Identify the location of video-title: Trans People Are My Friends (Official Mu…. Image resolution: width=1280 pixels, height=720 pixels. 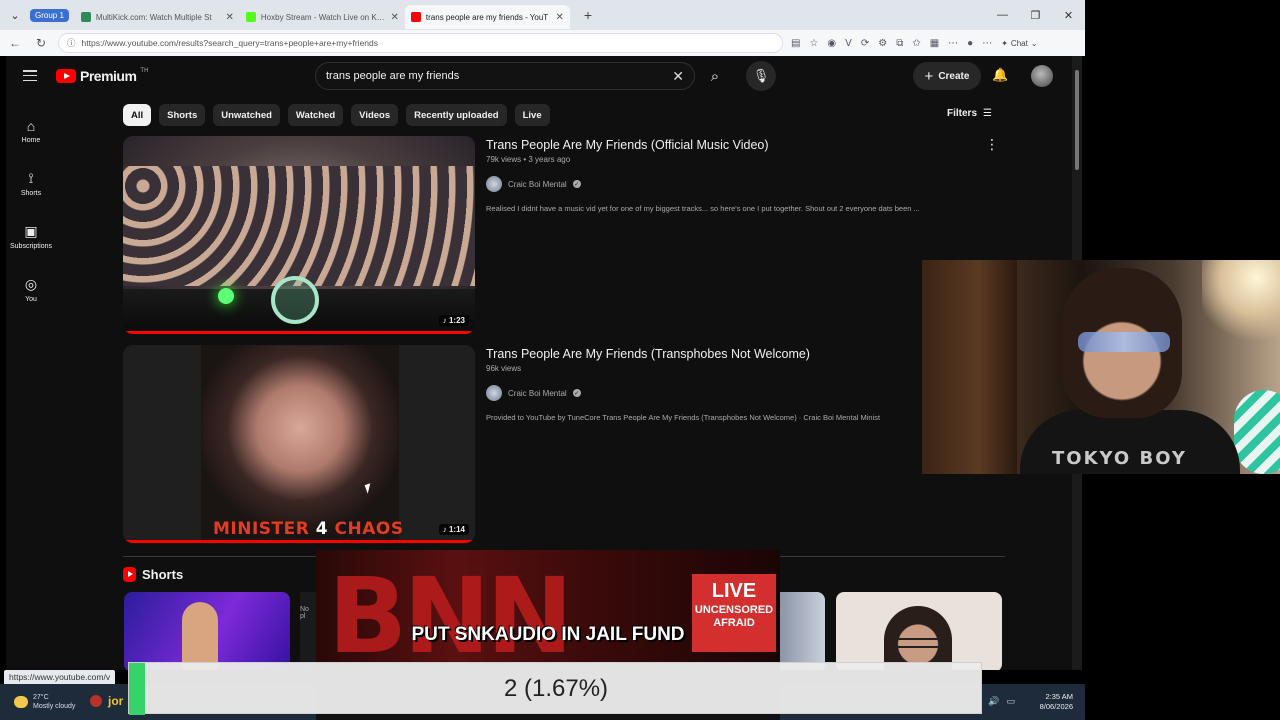
(736, 145).